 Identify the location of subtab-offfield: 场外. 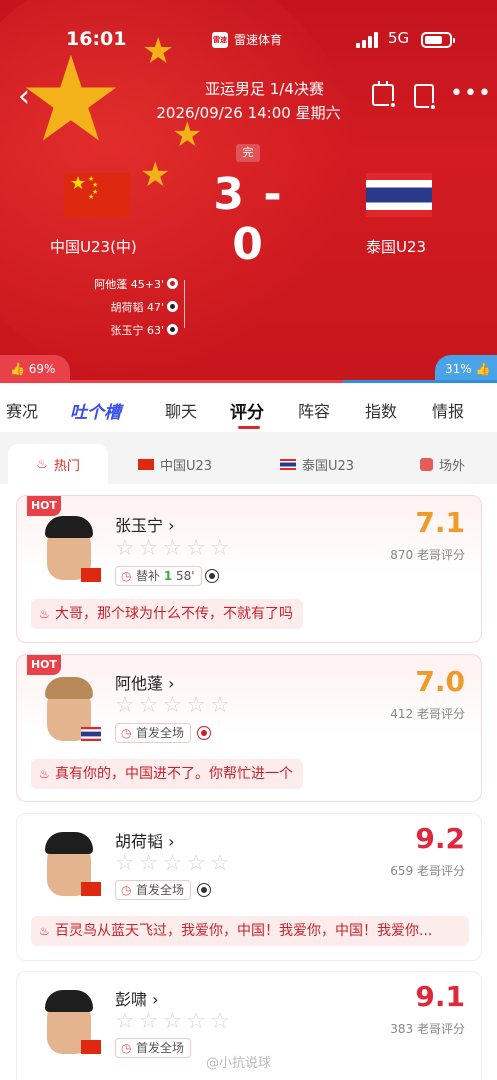
(442, 464).